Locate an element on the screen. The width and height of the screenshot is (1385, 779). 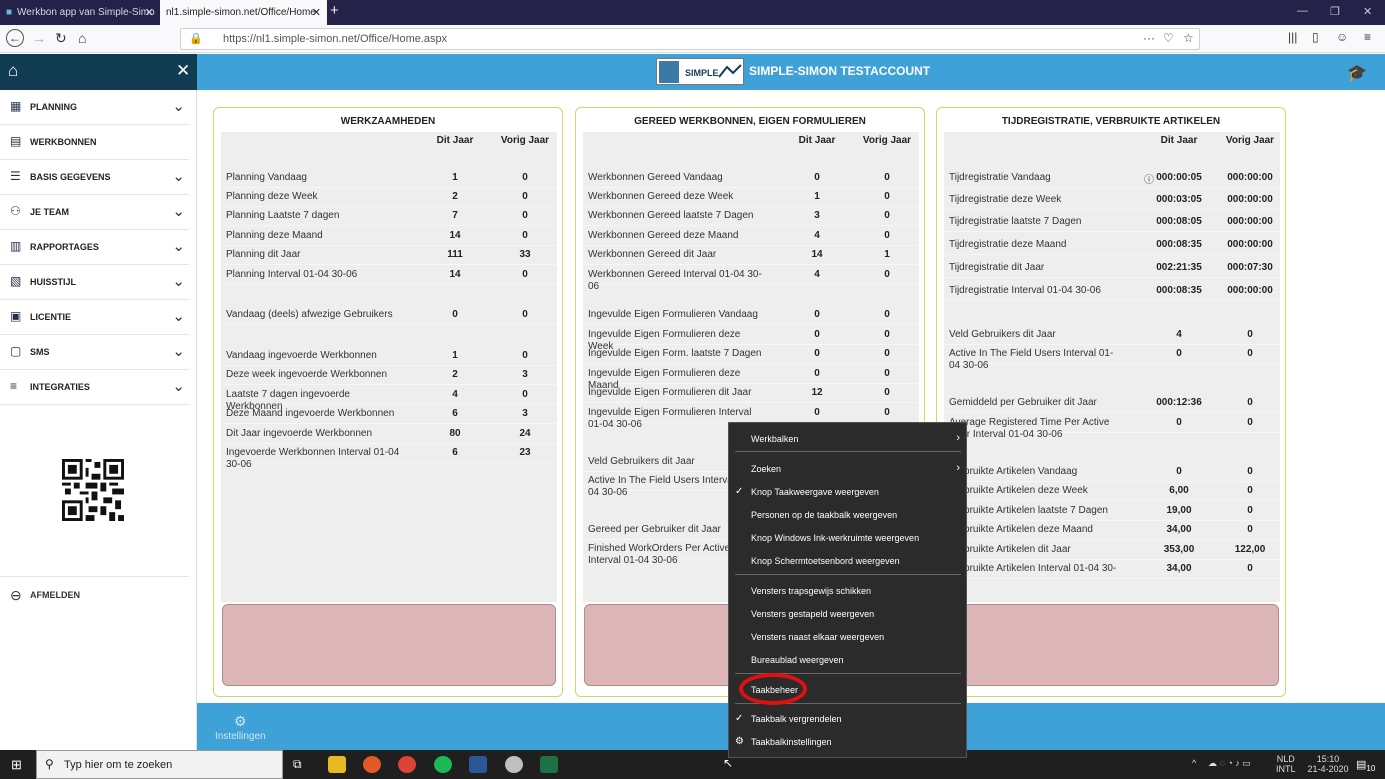
library-icon: ||| is located at coordinates (1292, 37).